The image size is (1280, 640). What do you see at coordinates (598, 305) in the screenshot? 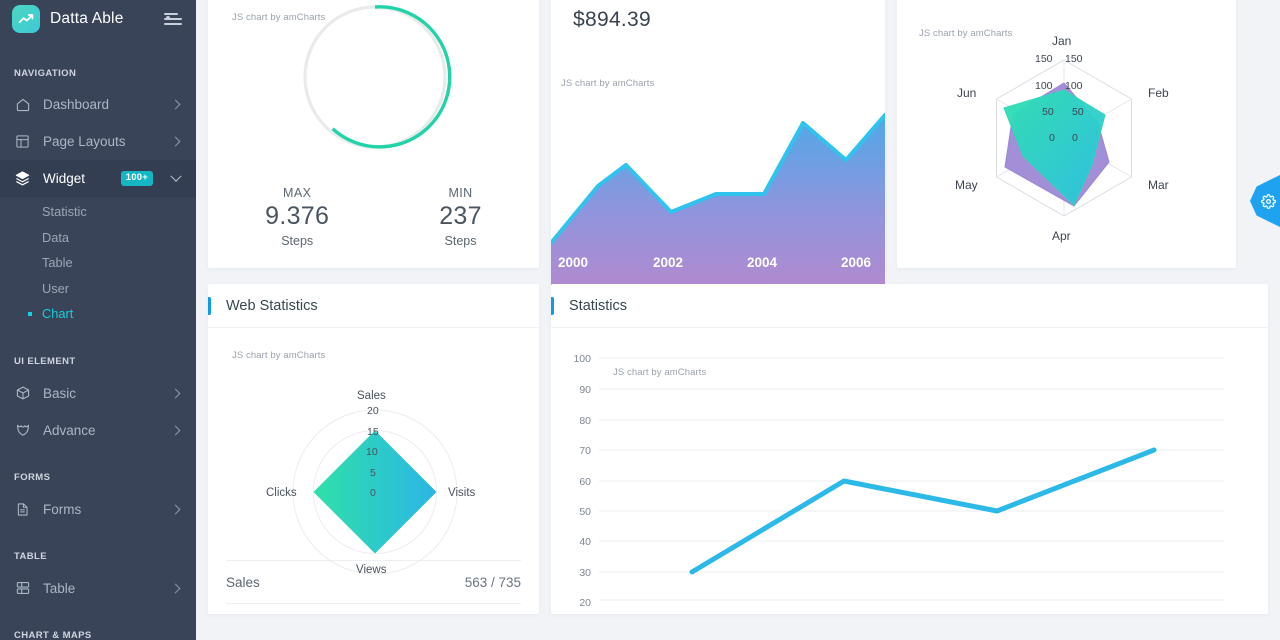
I see `card-title: Statistics` at bounding box center [598, 305].